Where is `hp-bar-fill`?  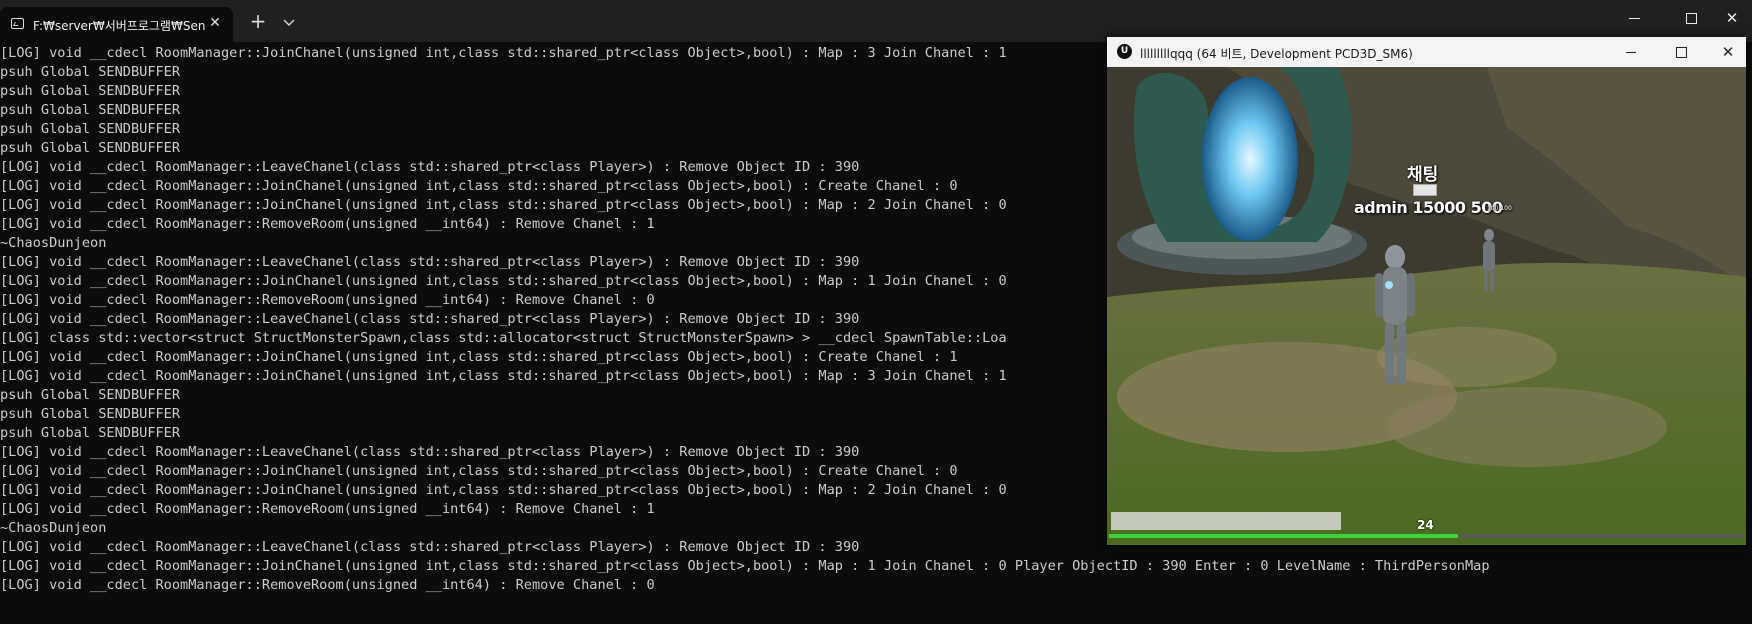 hp-bar-fill is located at coordinates (1284, 536).